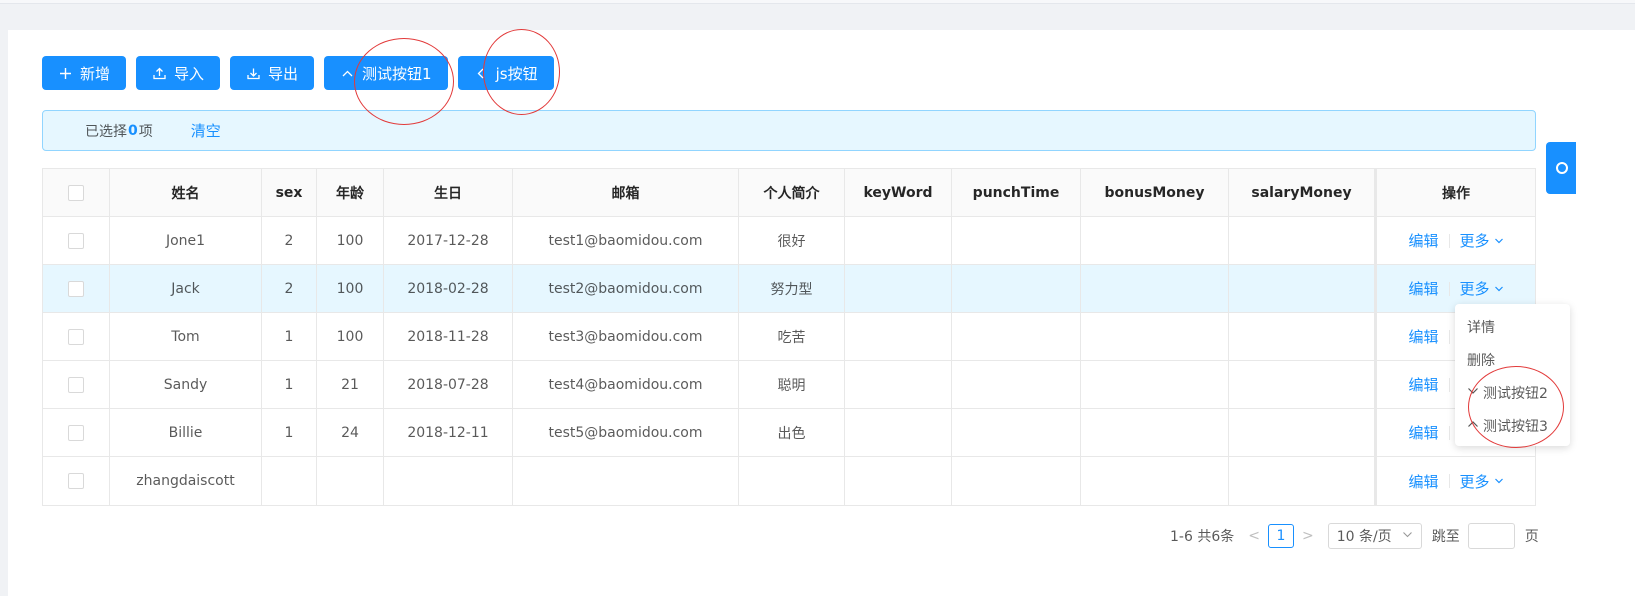 The height and width of the screenshot is (596, 1635). What do you see at coordinates (792, 336) in the screenshot?
I see `cell-intro: 吃苦` at bounding box center [792, 336].